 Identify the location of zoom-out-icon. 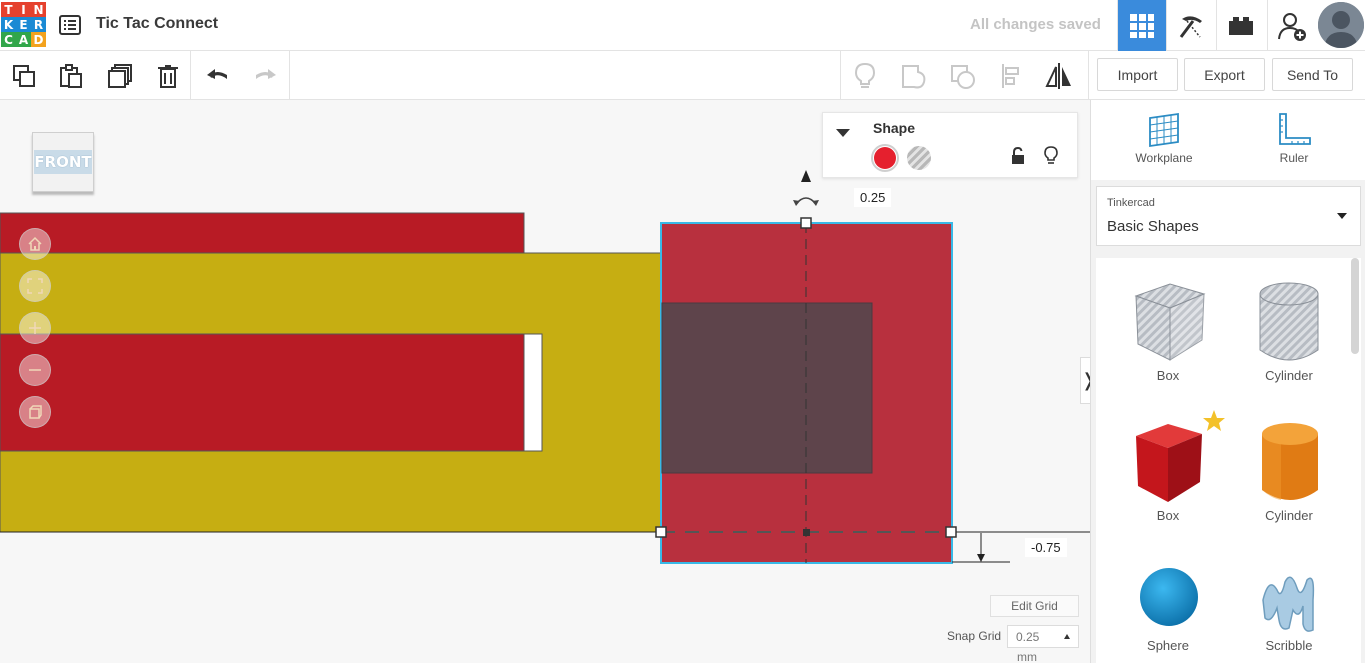
(35, 370).